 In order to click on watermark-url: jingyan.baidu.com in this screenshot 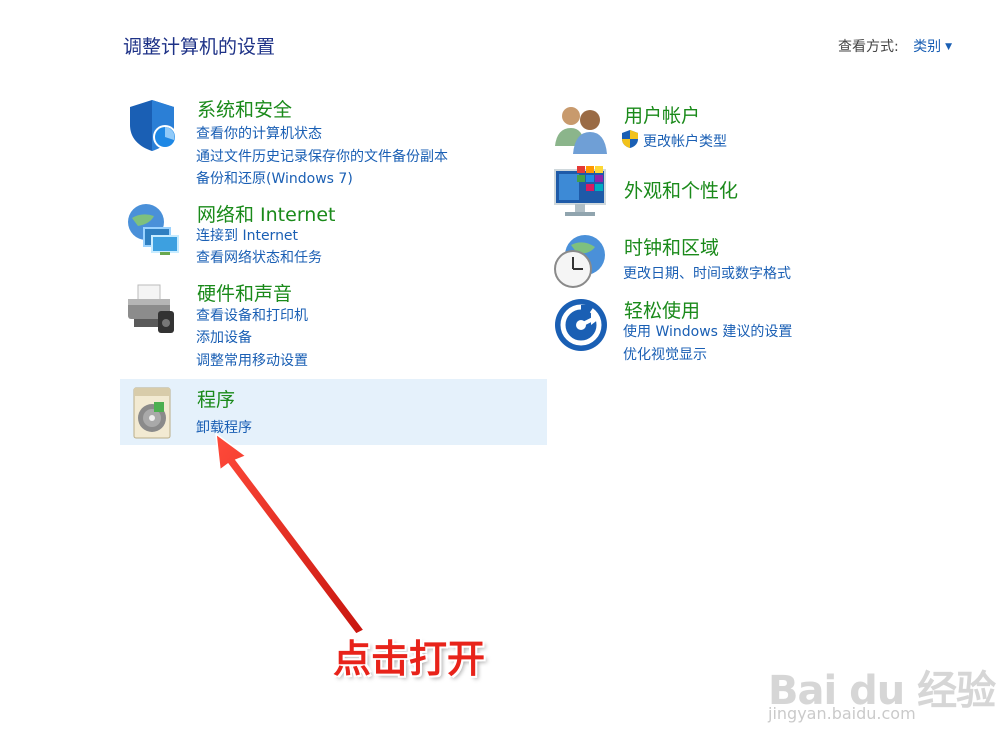, I will do `click(842, 713)`.